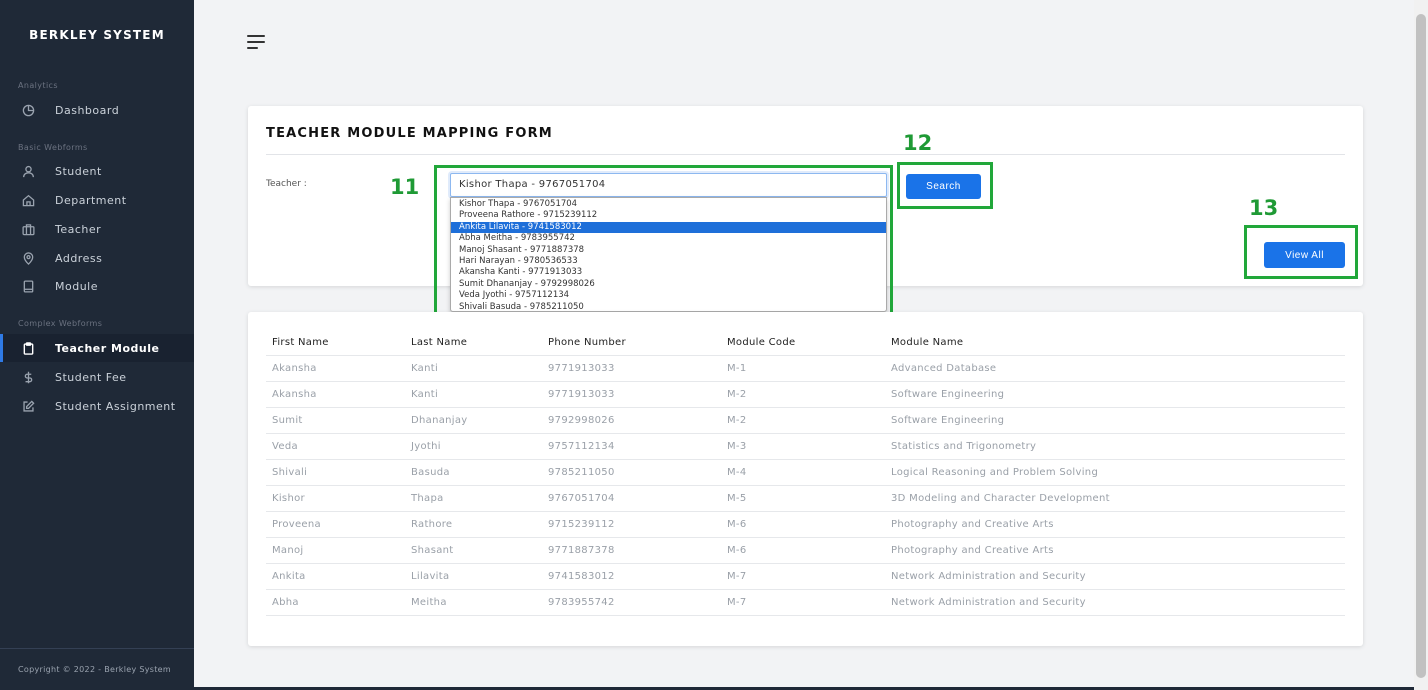 The width and height of the screenshot is (1428, 690). I want to click on cell-last-name: Jyothi, so click(426, 446).